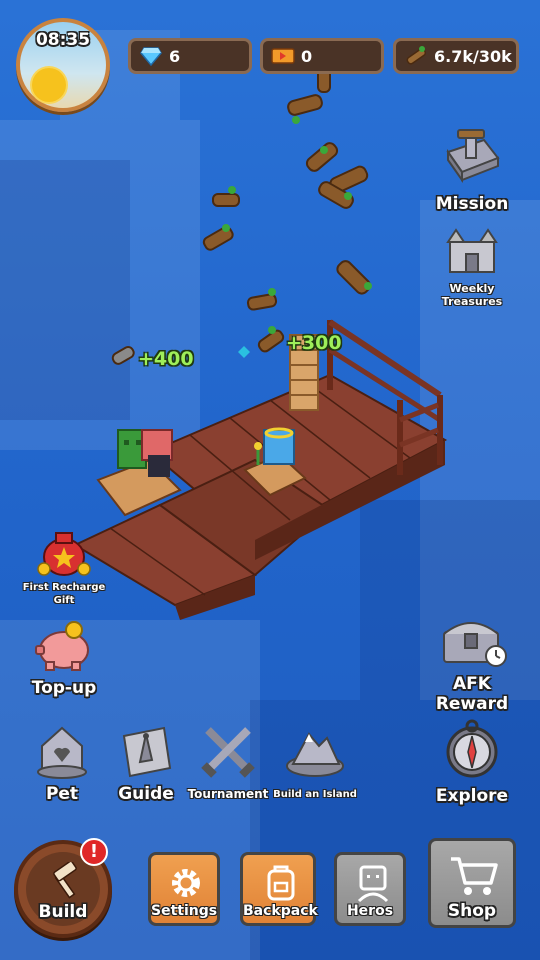 Image resolution: width=540 pixels, height=960 pixels. I want to click on hero-portrait-icon, so click(373, 884).